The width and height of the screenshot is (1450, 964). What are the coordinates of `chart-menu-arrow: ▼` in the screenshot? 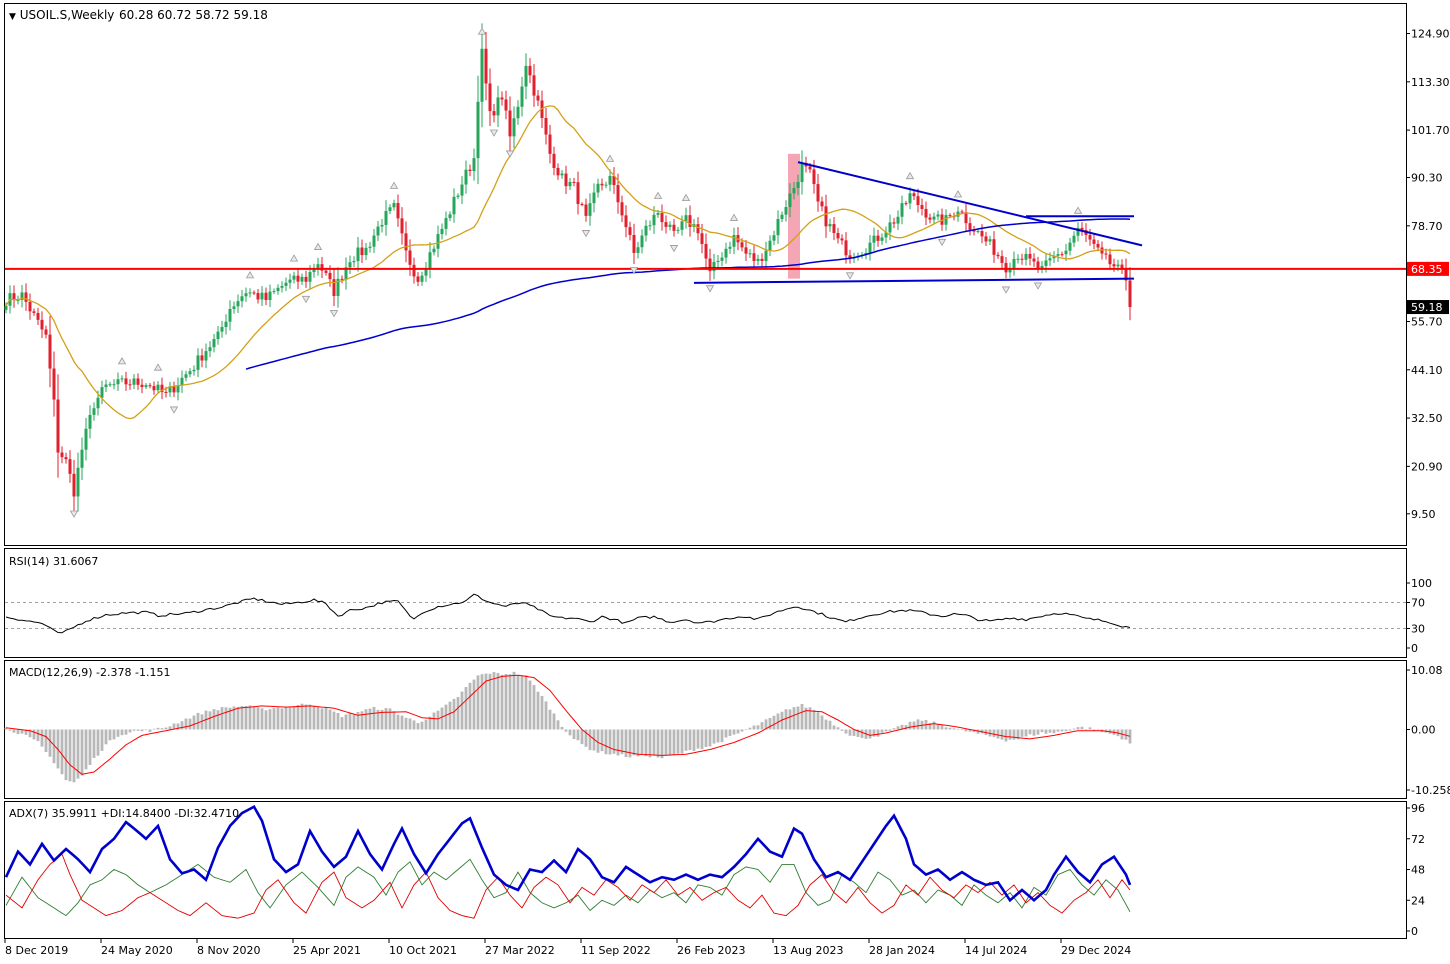 It's located at (12, 17).